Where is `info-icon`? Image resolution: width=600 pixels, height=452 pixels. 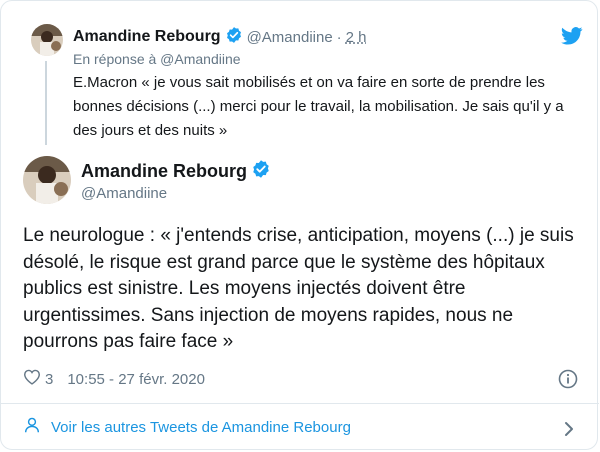
info-icon is located at coordinates (568, 381).